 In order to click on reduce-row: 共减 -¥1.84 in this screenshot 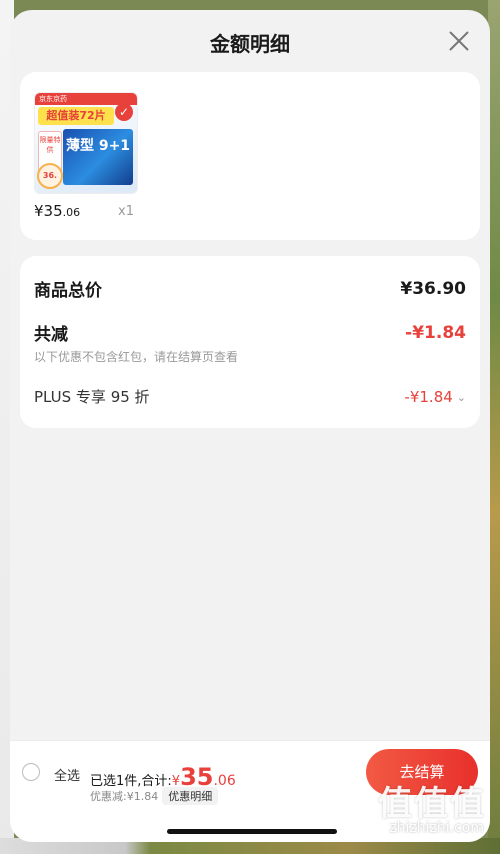, I will do `click(250, 333)`.